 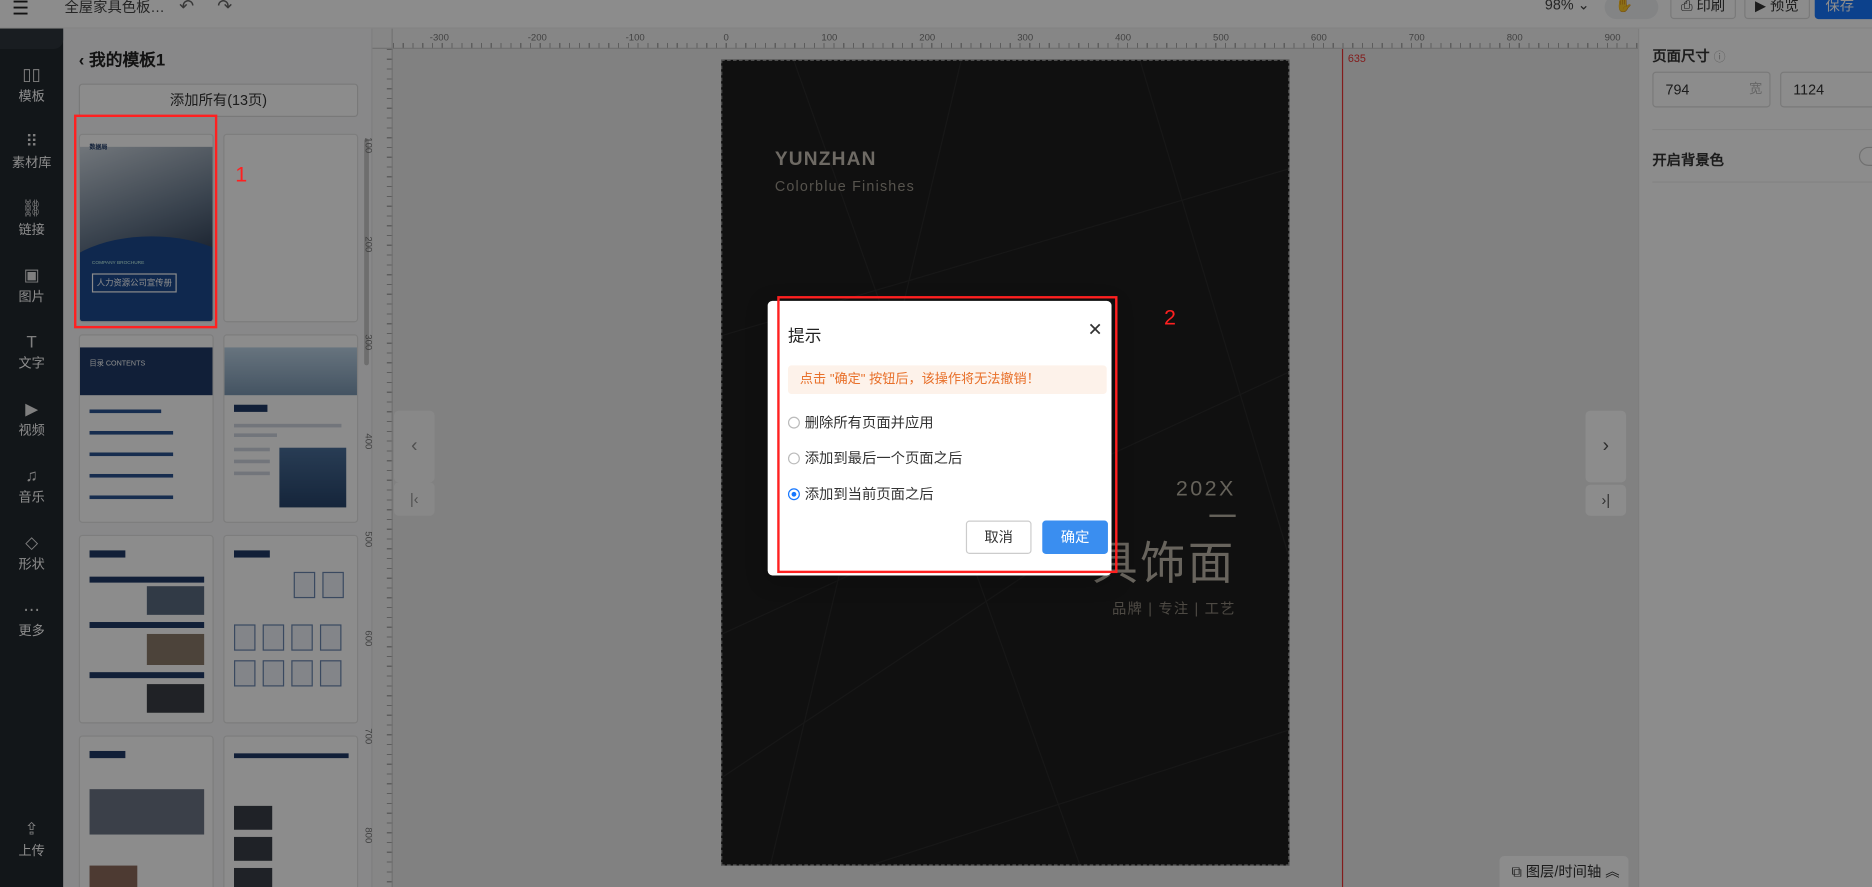 I want to click on annotation-label-2: 2, so click(x=1170, y=317).